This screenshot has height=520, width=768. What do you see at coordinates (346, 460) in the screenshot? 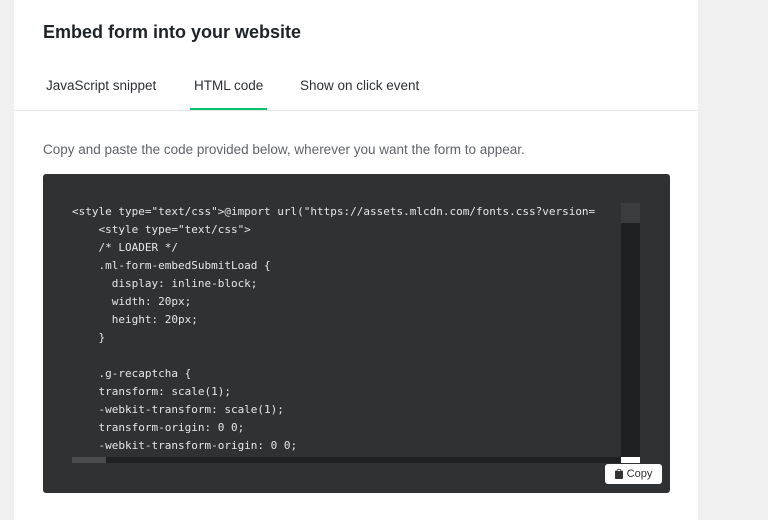
I see `horizontal-scrollbar` at bounding box center [346, 460].